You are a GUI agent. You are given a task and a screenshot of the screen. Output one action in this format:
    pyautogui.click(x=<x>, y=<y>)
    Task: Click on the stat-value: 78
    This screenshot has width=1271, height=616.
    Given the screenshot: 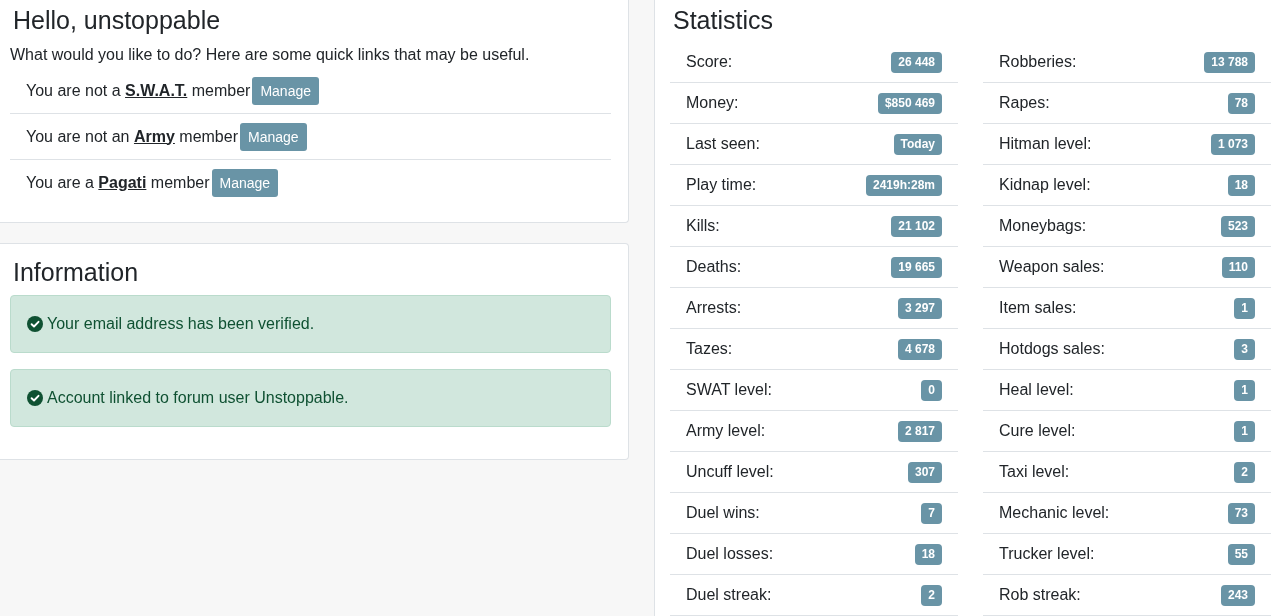 What is the action you would take?
    pyautogui.click(x=1241, y=103)
    